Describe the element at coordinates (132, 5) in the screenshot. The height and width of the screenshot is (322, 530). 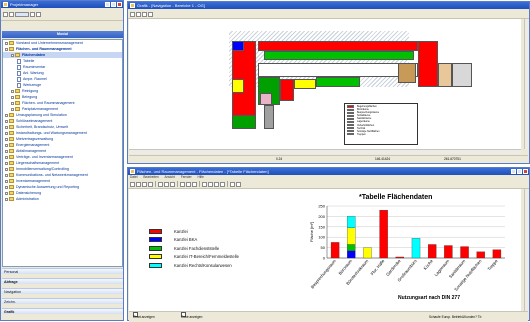
I see `app-icon` at that location.